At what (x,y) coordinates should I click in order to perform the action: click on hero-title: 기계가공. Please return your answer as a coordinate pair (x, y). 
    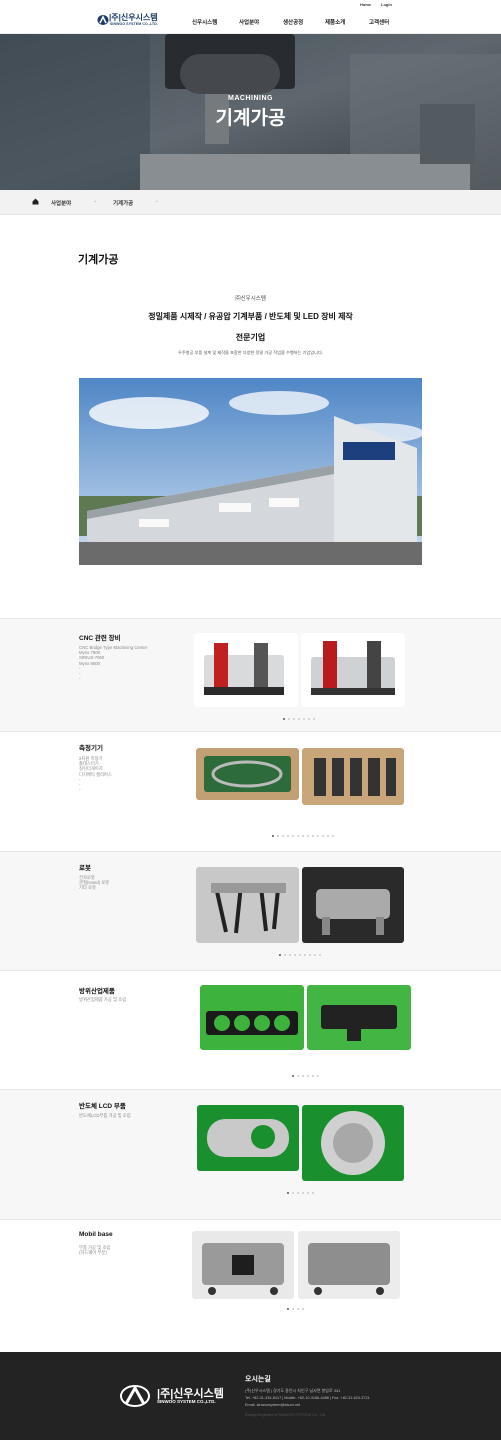
    Looking at the image, I should click on (250, 118).